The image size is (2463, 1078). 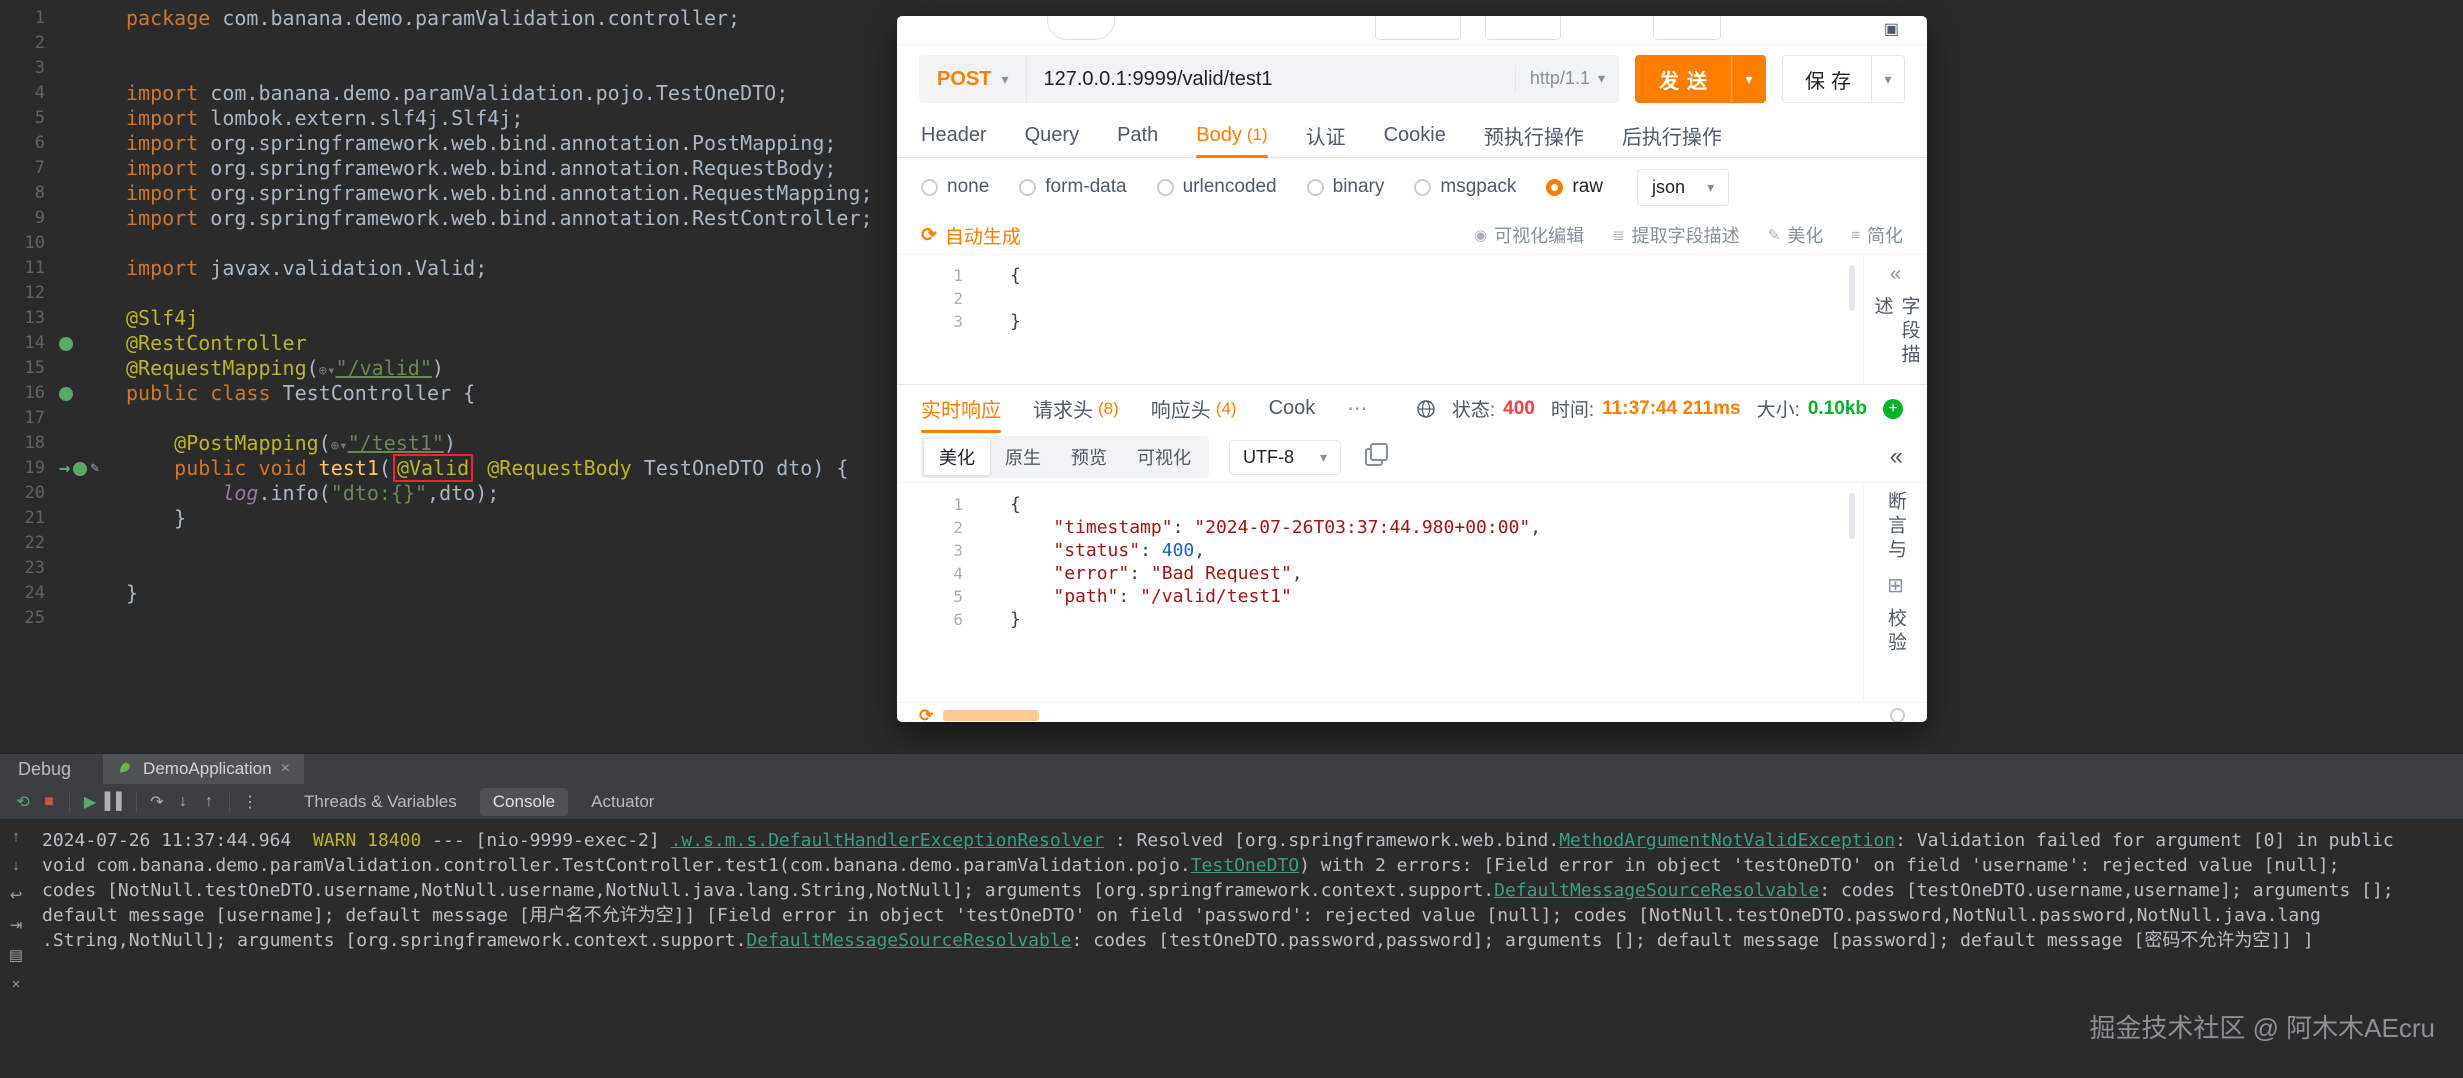 What do you see at coordinates (116, 802) in the screenshot?
I see `pause-icon: ▌▌` at bounding box center [116, 802].